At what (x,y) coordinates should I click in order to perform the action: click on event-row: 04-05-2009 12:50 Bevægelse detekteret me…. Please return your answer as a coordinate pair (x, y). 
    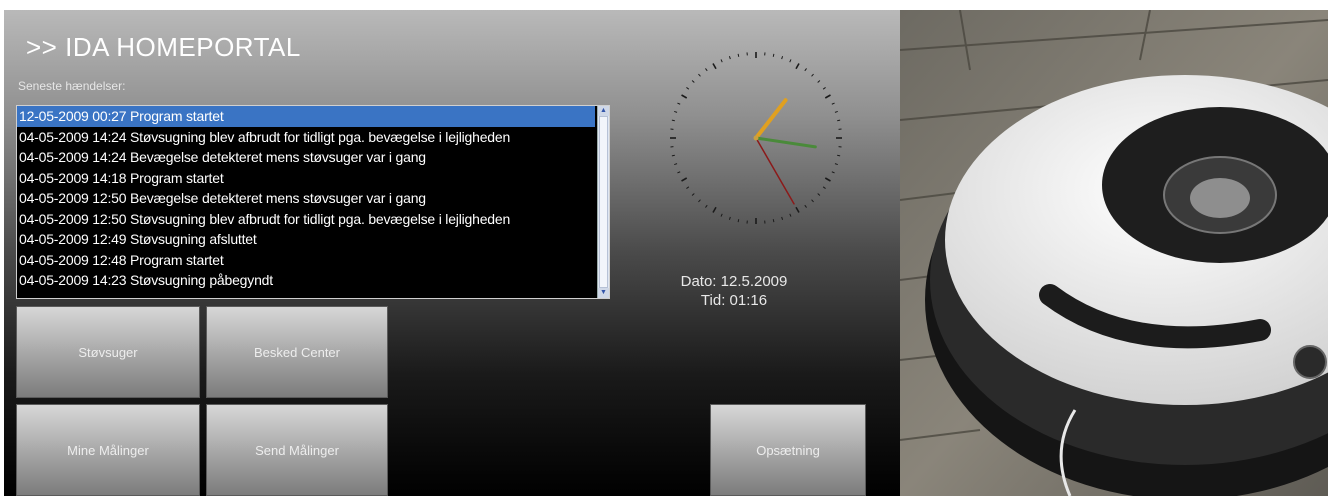
    Looking at the image, I should click on (306, 198).